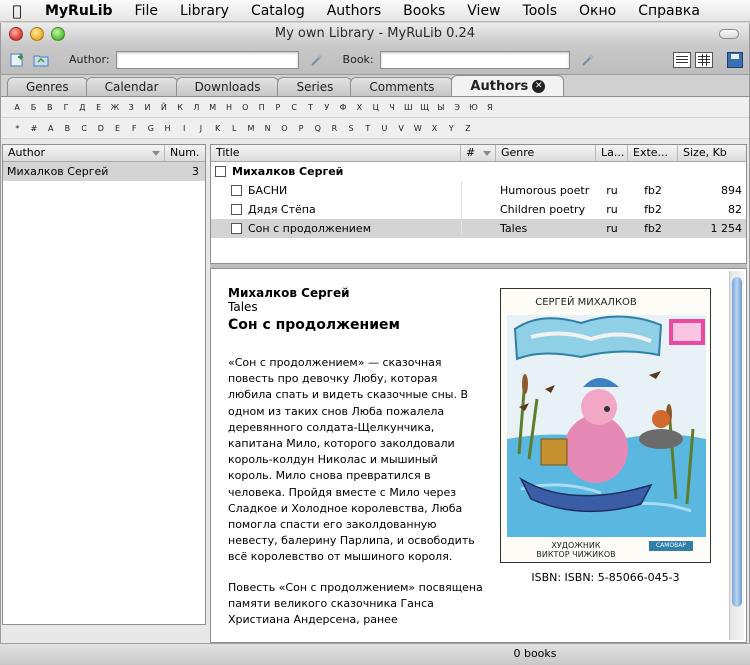 The width and height of the screenshot is (750, 665). Describe the element at coordinates (167, 128) in the screenshot. I see `latin-letter-button: H` at that location.